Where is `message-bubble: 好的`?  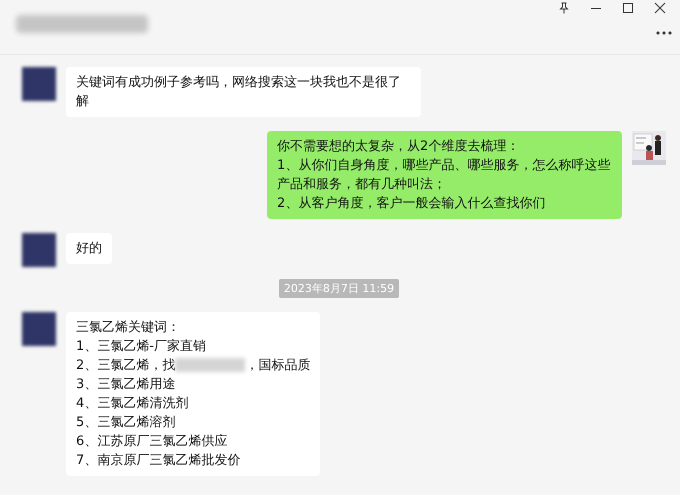
message-bubble: 好的 is located at coordinates (89, 248).